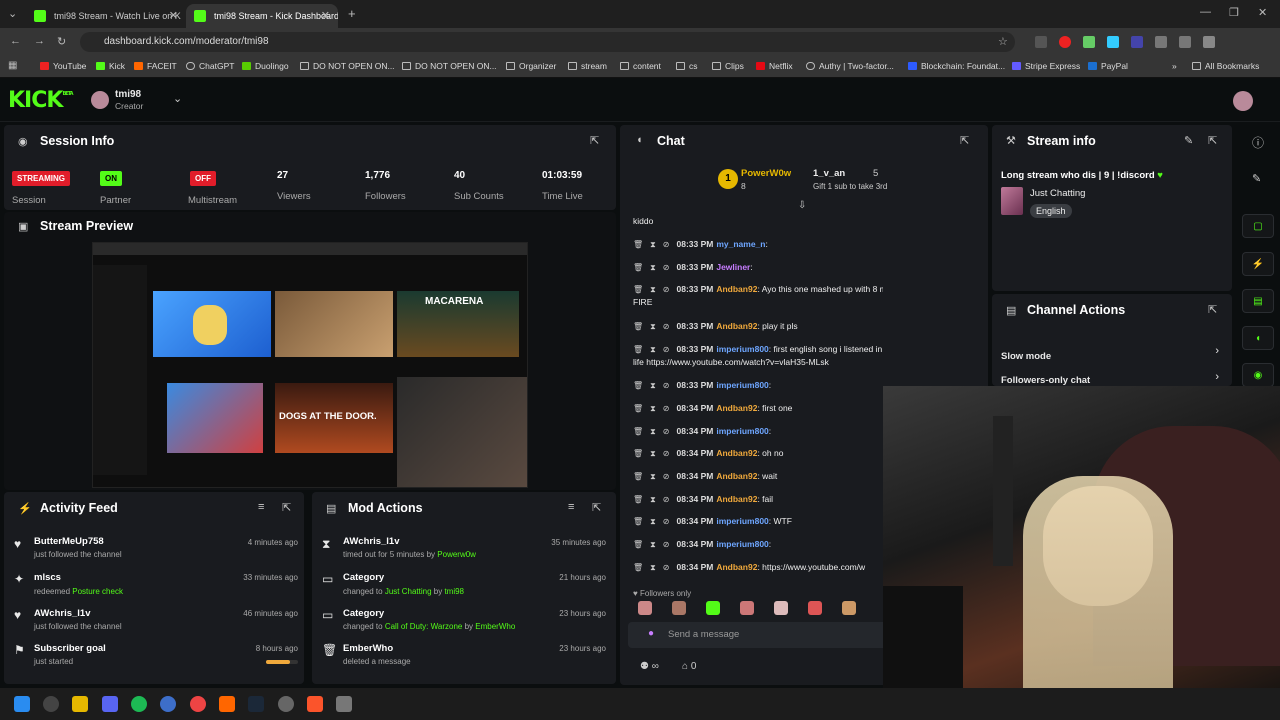  Describe the element at coordinates (689, 666) in the screenshot. I see `gift-icon: ⌂ 0` at that location.